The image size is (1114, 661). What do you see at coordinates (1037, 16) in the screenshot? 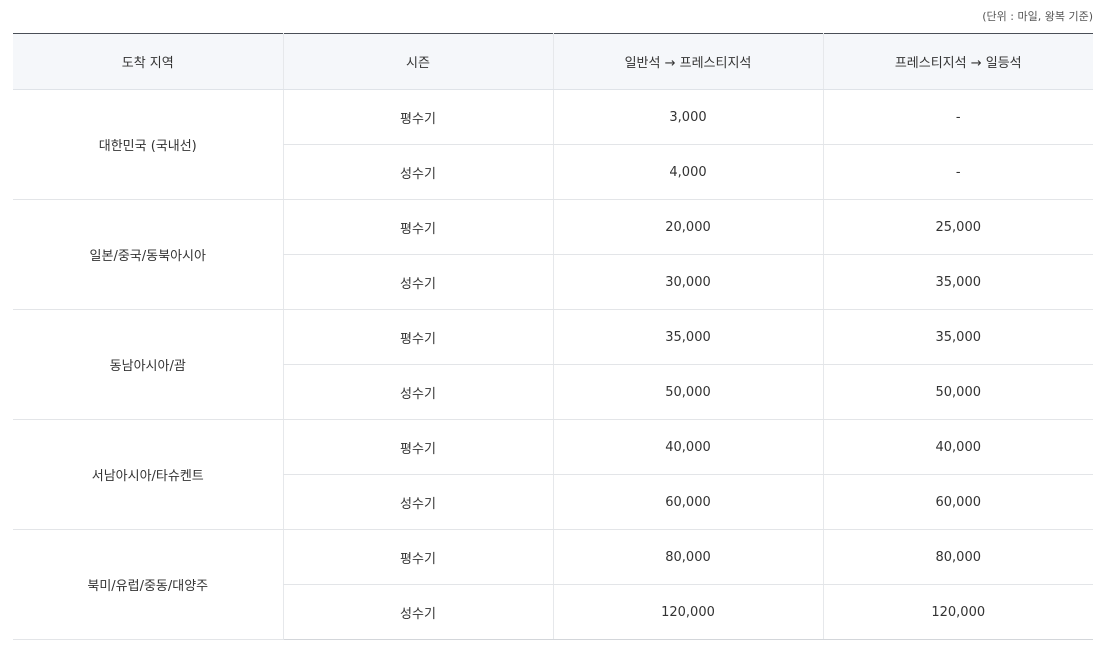
I see `unit-note: (단위 : 마일, 왕복 기준)` at bounding box center [1037, 16].